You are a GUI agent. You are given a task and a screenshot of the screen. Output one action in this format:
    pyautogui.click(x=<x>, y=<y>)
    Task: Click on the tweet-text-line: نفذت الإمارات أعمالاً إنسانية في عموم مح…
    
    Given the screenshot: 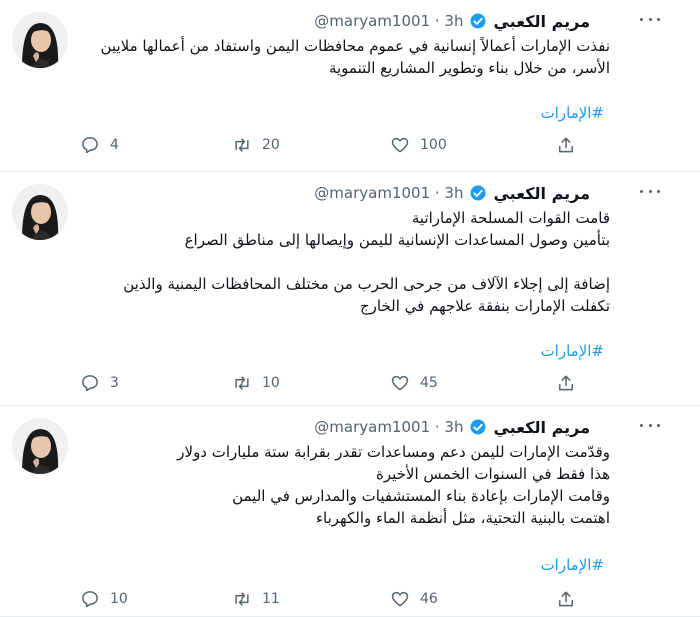 What is the action you would take?
    pyautogui.click(x=355, y=46)
    